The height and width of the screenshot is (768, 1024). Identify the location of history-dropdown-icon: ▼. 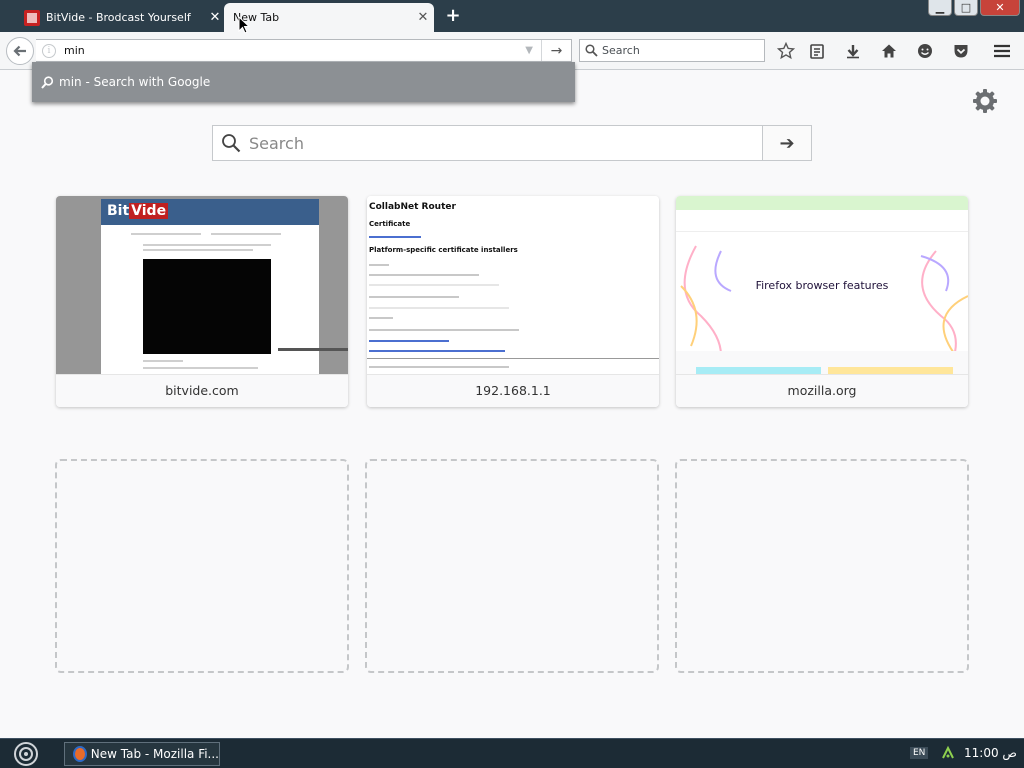
(529, 50).